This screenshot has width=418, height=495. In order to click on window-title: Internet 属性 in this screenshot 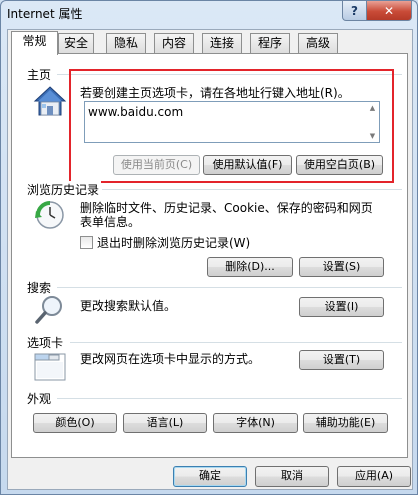, I will do `click(45, 14)`.